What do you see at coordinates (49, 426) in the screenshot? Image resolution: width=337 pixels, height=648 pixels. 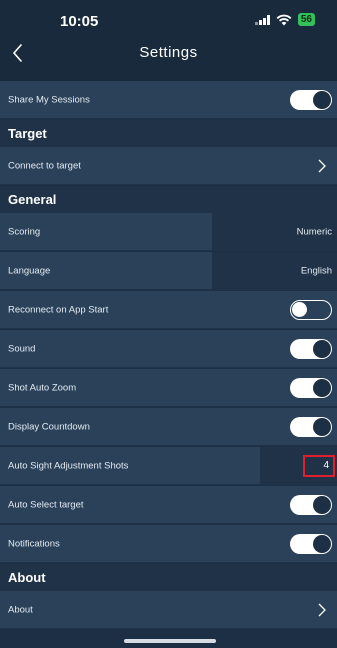 I see `display-countdown-label: Display Countdown` at bounding box center [49, 426].